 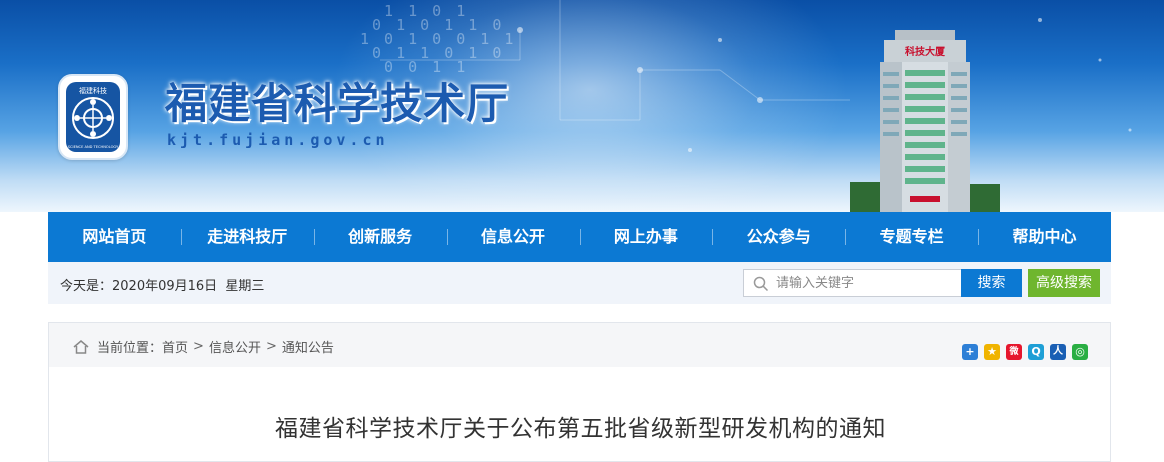 I want to click on home-icon, so click(x=81, y=346).